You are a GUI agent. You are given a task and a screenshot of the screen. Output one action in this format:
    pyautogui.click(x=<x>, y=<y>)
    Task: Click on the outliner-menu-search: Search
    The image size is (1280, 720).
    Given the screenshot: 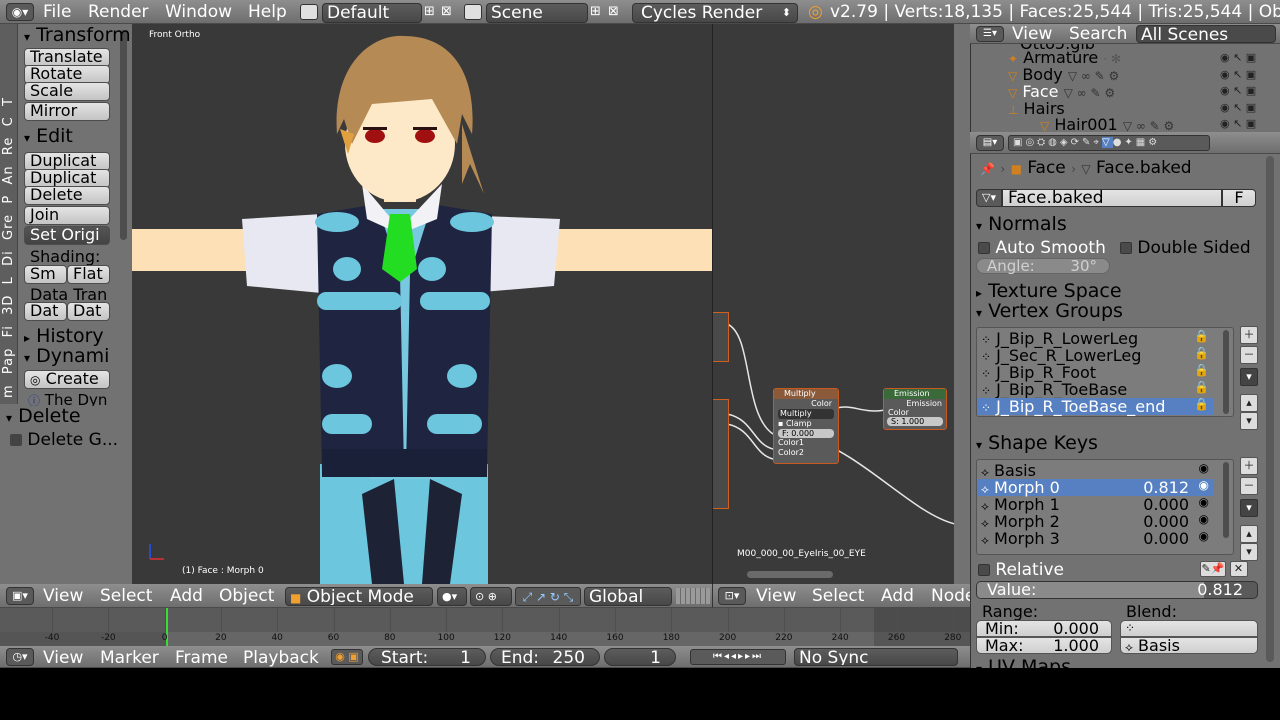 What is the action you would take?
    pyautogui.click(x=1098, y=34)
    